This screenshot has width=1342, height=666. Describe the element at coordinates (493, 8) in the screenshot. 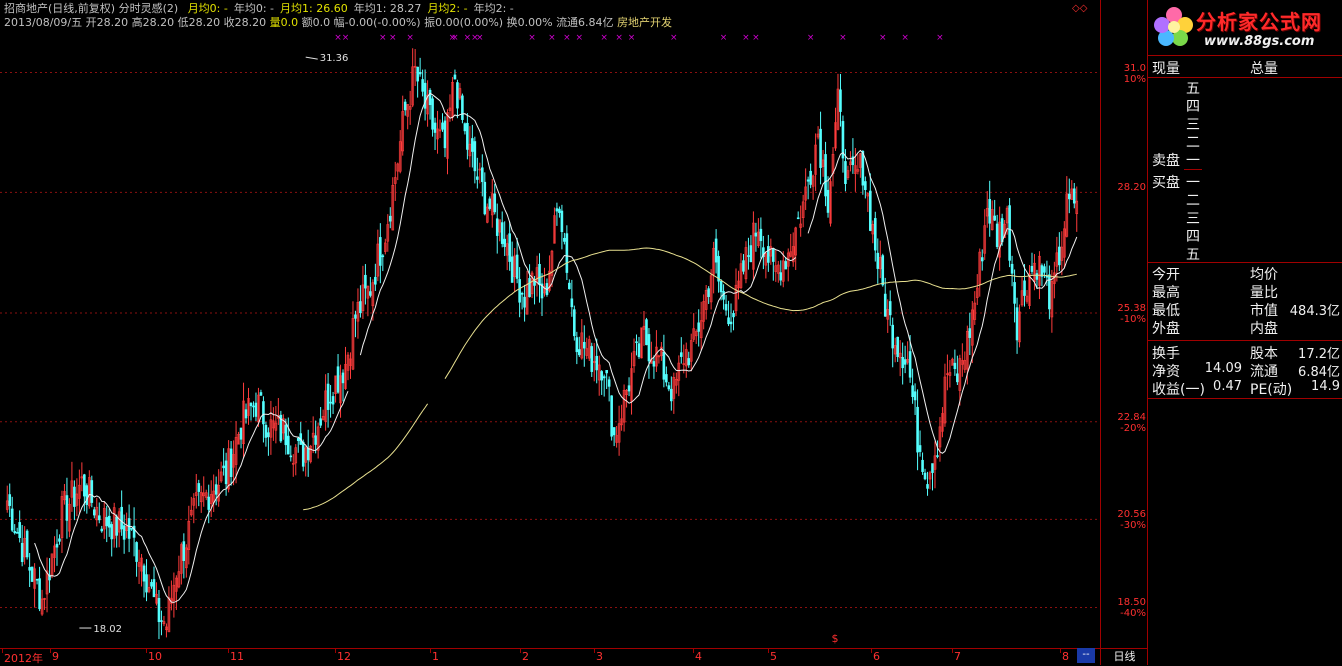

I see `ma-item: 年均2: -` at that location.